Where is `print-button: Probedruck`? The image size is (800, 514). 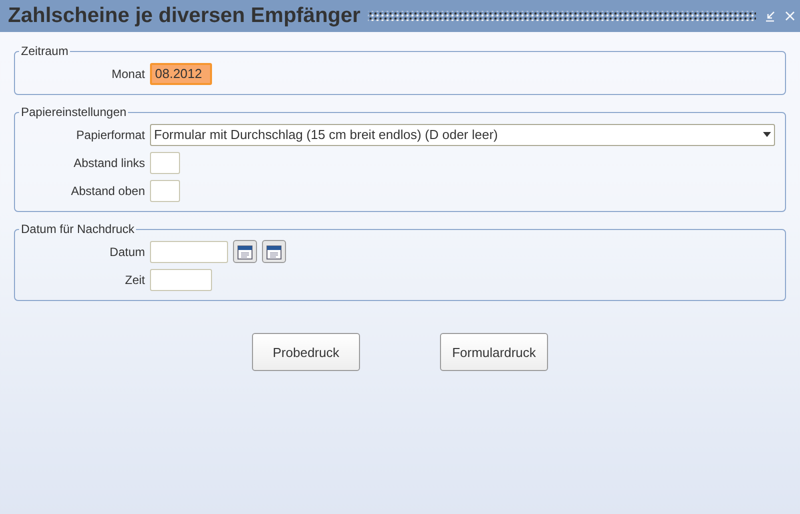 print-button: Probedruck is located at coordinates (306, 352).